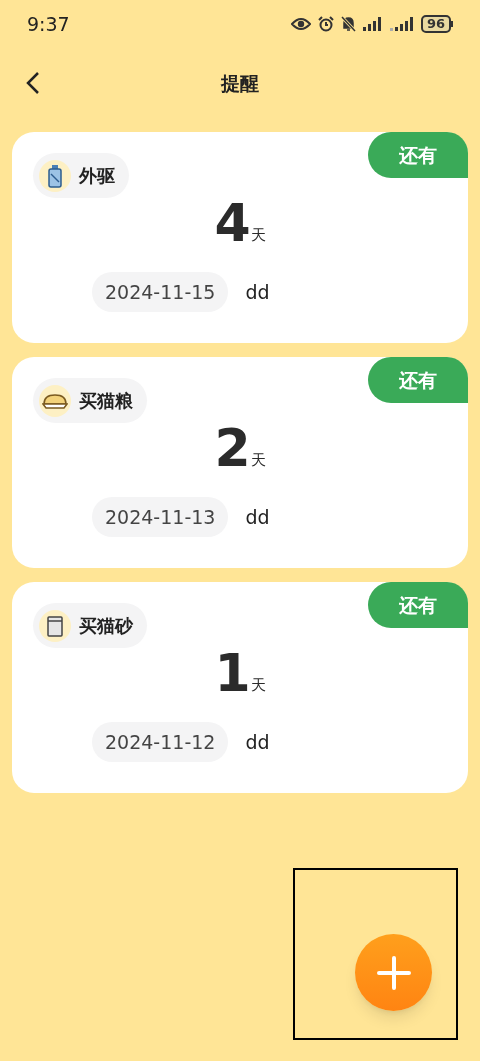 The width and height of the screenshot is (480, 1061). What do you see at coordinates (55, 400) in the screenshot?
I see `bowl-icon` at bounding box center [55, 400].